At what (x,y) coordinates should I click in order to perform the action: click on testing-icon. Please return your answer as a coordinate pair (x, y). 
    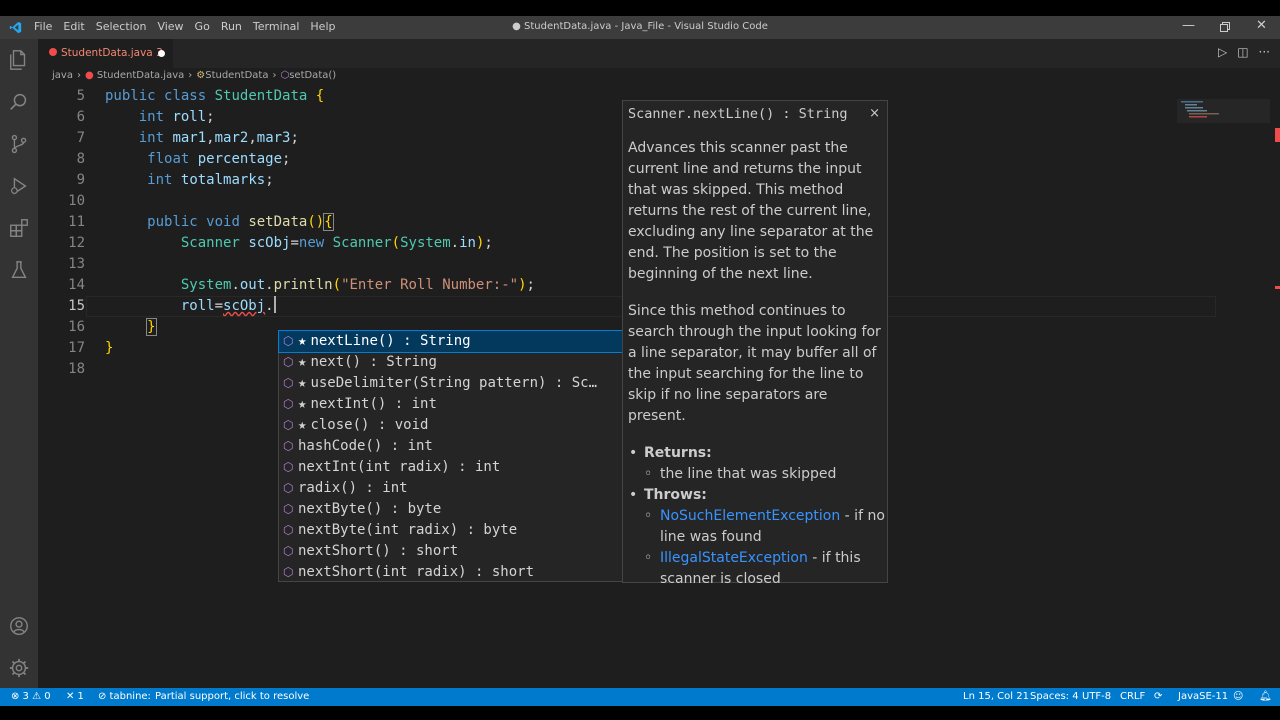
    Looking at the image, I should click on (19, 270).